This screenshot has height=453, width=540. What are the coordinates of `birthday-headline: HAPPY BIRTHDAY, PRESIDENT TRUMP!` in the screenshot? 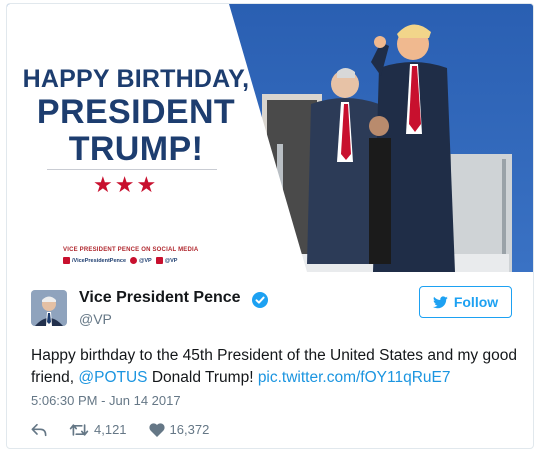 It's located at (136, 116).